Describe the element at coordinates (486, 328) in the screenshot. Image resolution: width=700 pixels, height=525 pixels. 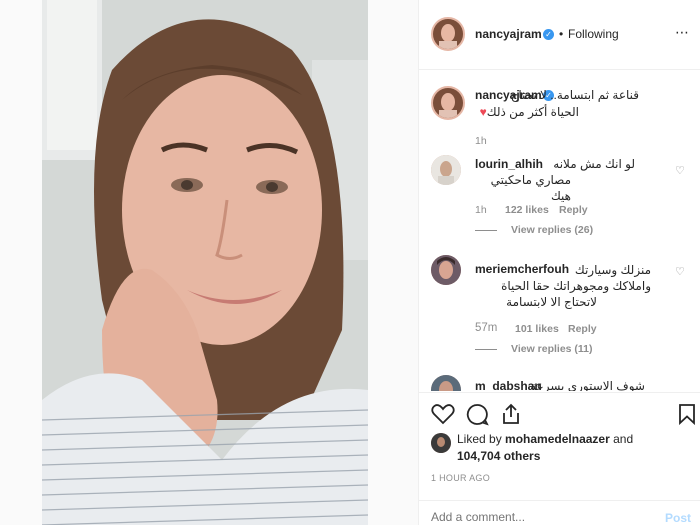
I see `comment-time: 57m` at that location.